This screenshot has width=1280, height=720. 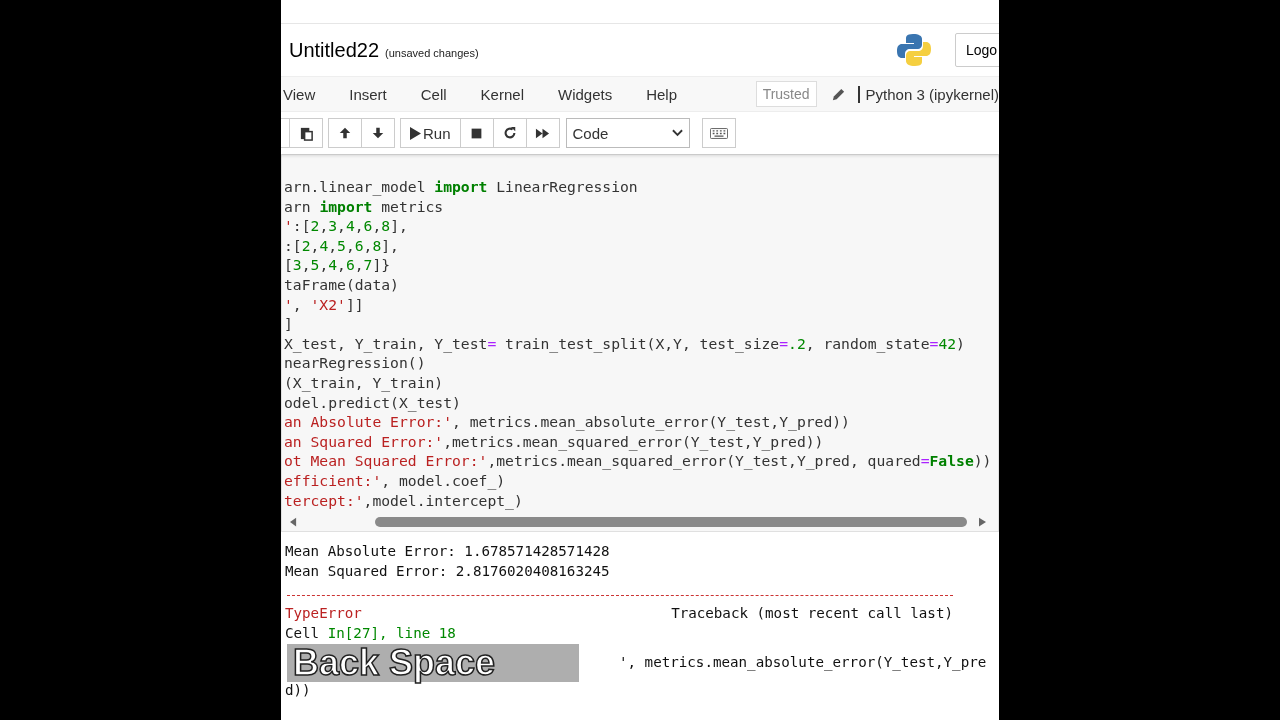 What do you see at coordinates (838, 94) in the screenshot?
I see `pencil-icon` at bounding box center [838, 94].